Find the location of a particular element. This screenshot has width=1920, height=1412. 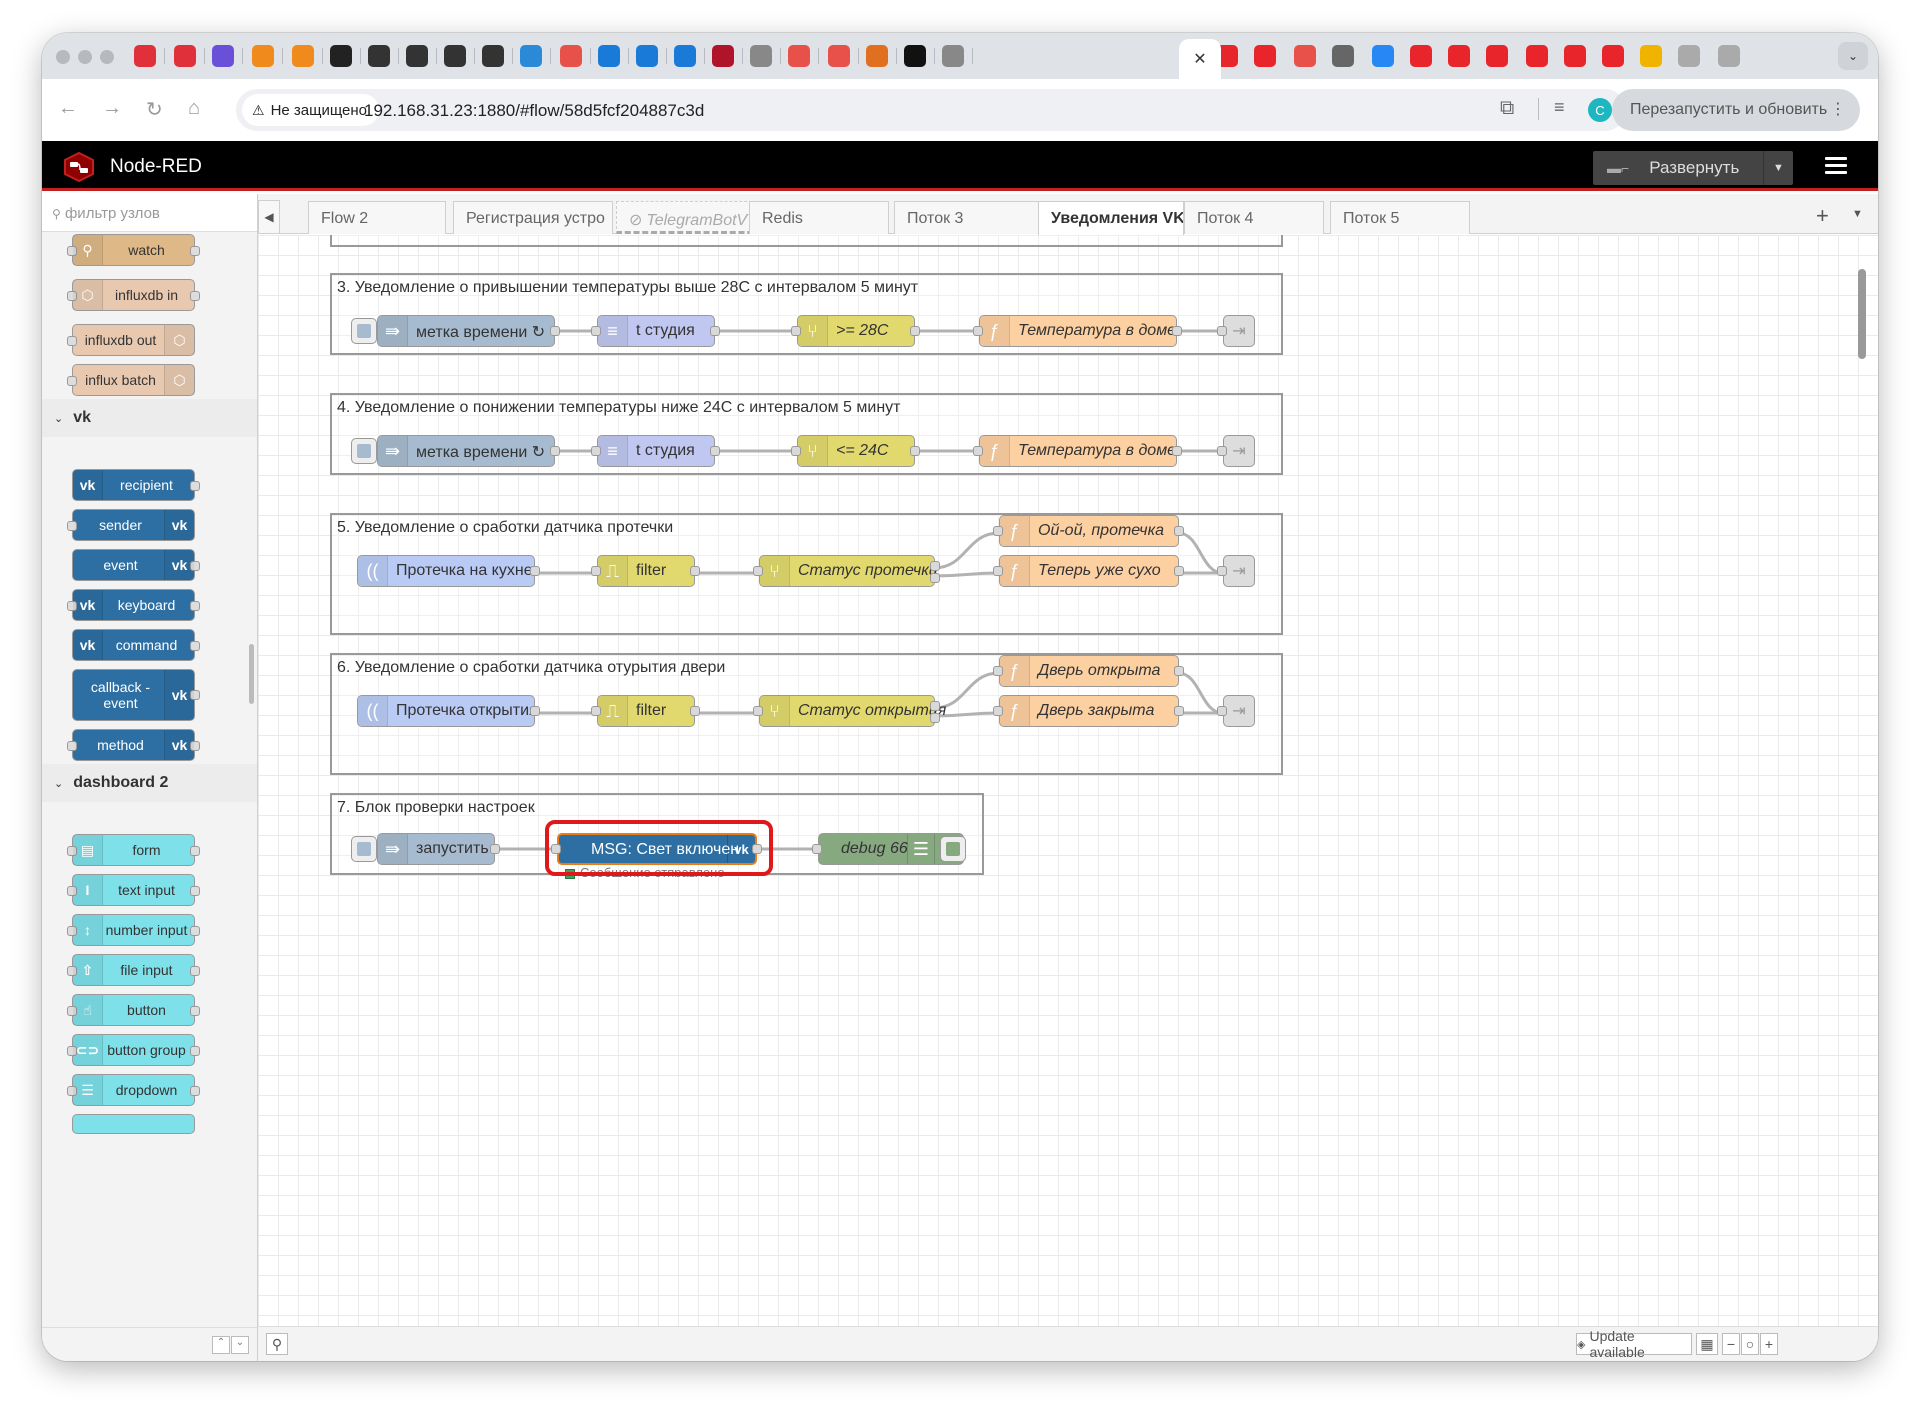

deploy-dropdown-icon: ▼ is located at coordinates (1778, 168).